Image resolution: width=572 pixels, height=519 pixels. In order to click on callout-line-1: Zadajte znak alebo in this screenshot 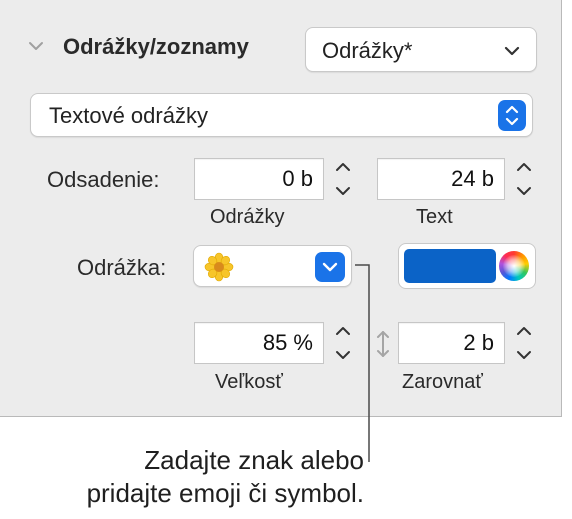, I will do `click(254, 460)`.